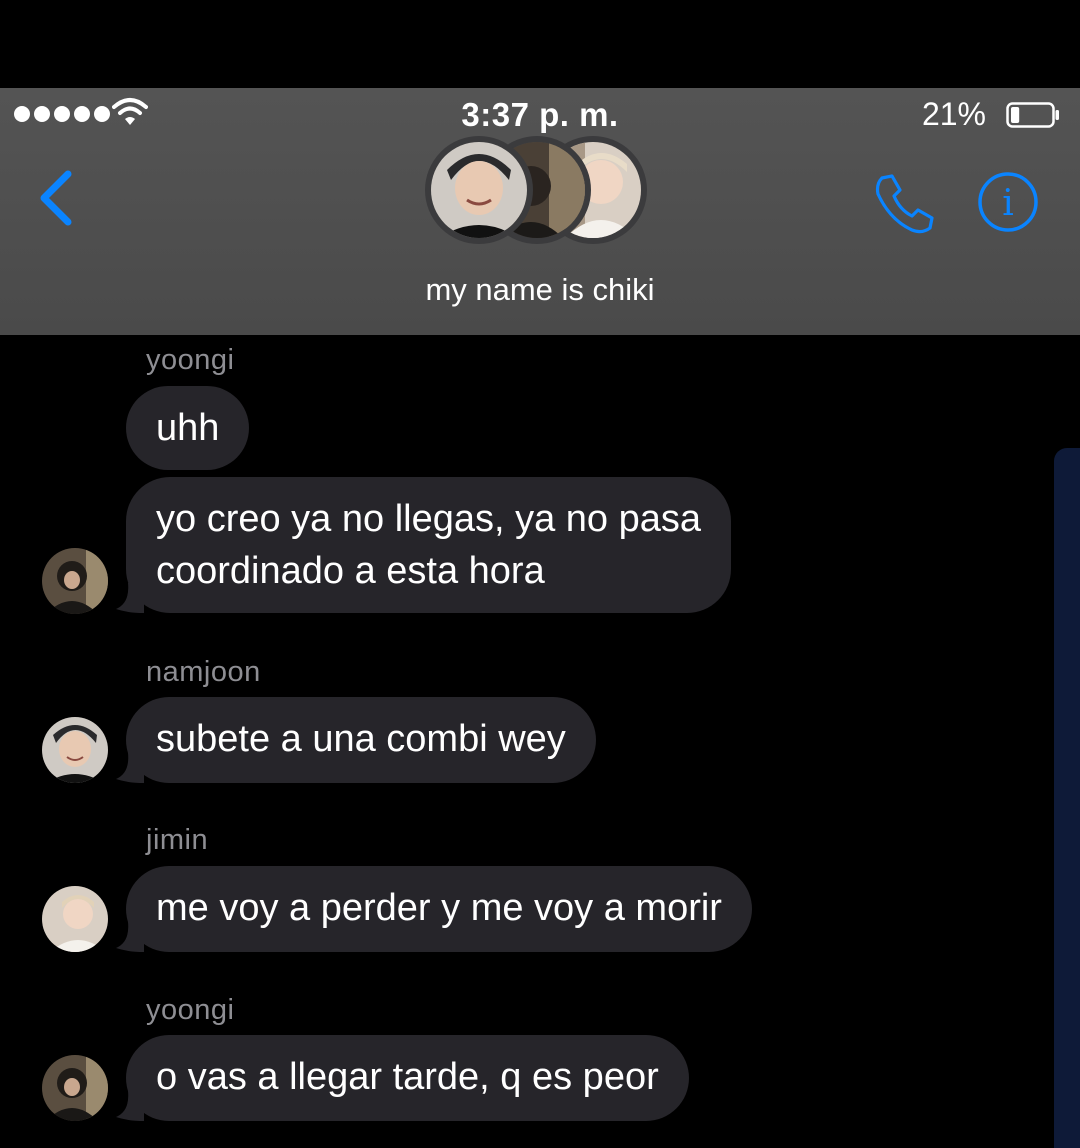 The height and width of the screenshot is (1148, 1080). I want to click on top-band, so click(540, 44).